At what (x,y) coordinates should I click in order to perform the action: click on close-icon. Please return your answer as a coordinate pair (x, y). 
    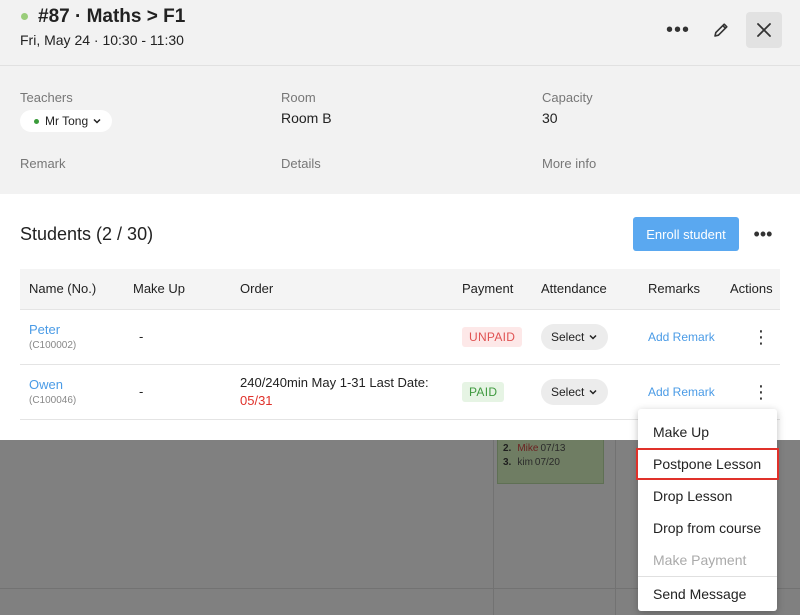
    Looking at the image, I should click on (764, 30).